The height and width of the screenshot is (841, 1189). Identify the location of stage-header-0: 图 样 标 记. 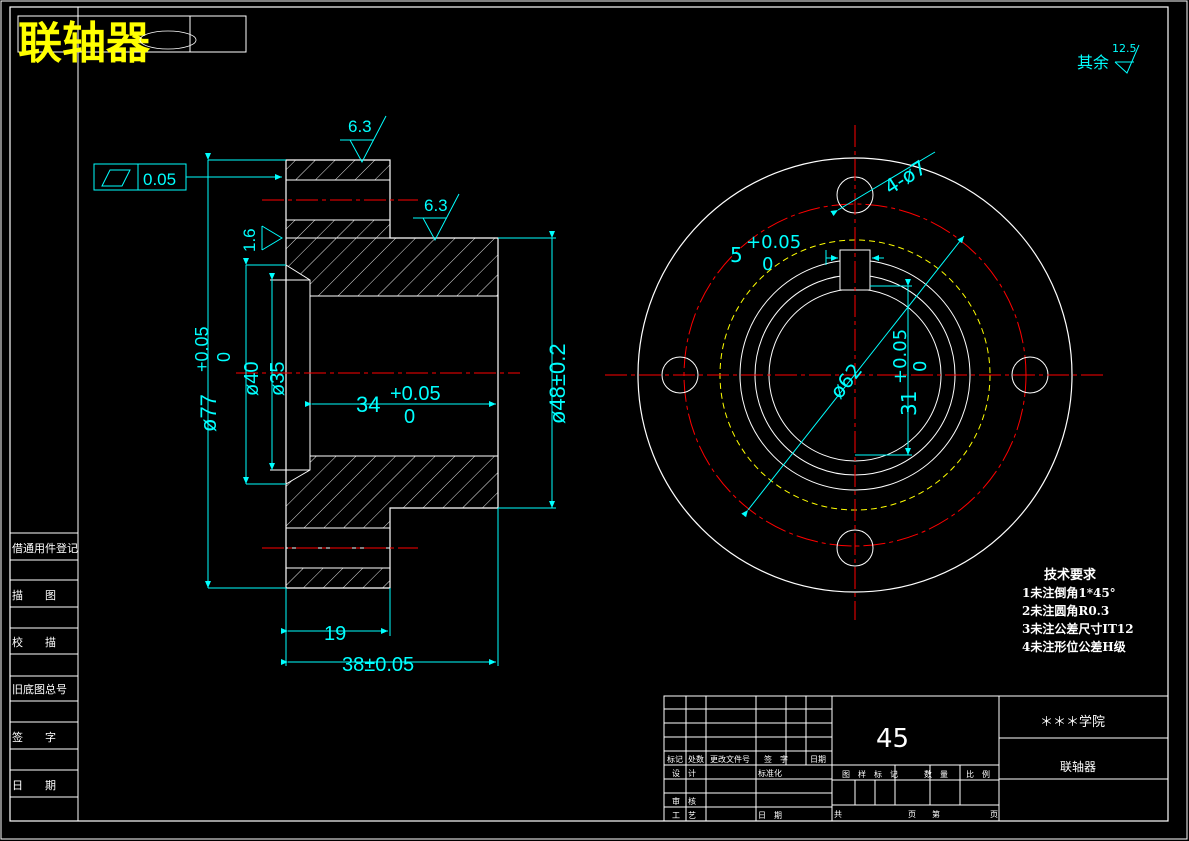
(870, 774).